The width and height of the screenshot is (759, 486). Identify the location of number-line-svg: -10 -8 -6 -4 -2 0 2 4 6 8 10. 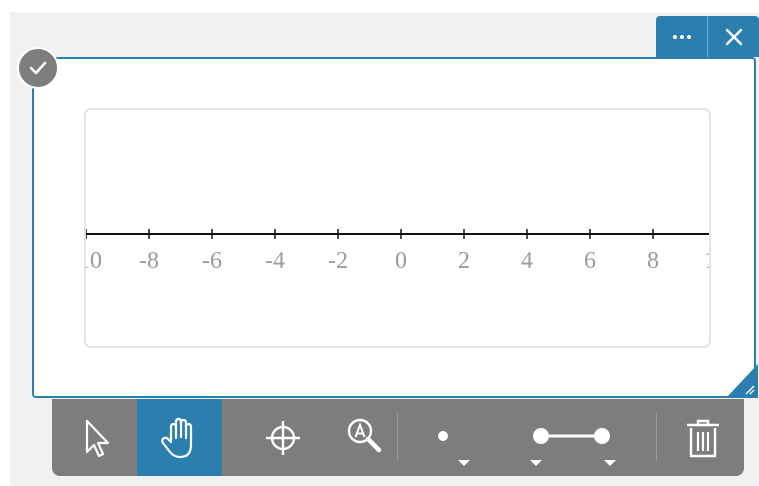
(398, 251).